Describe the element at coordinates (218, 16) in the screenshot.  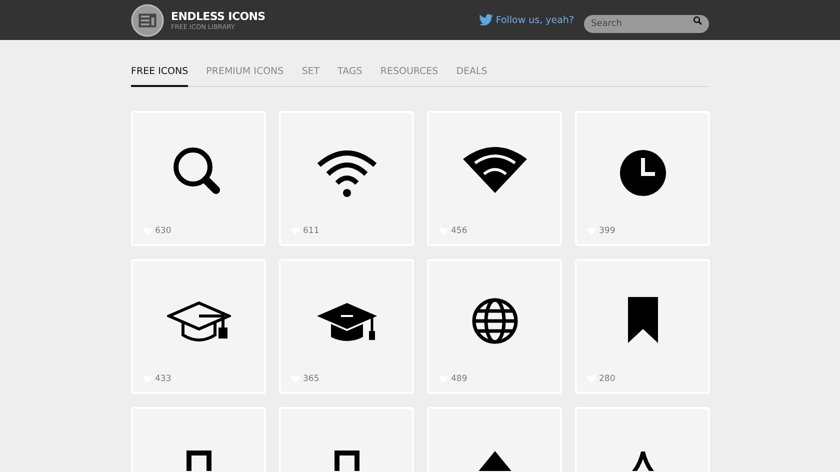
I see `site-title: ENDLESS ICONS` at that location.